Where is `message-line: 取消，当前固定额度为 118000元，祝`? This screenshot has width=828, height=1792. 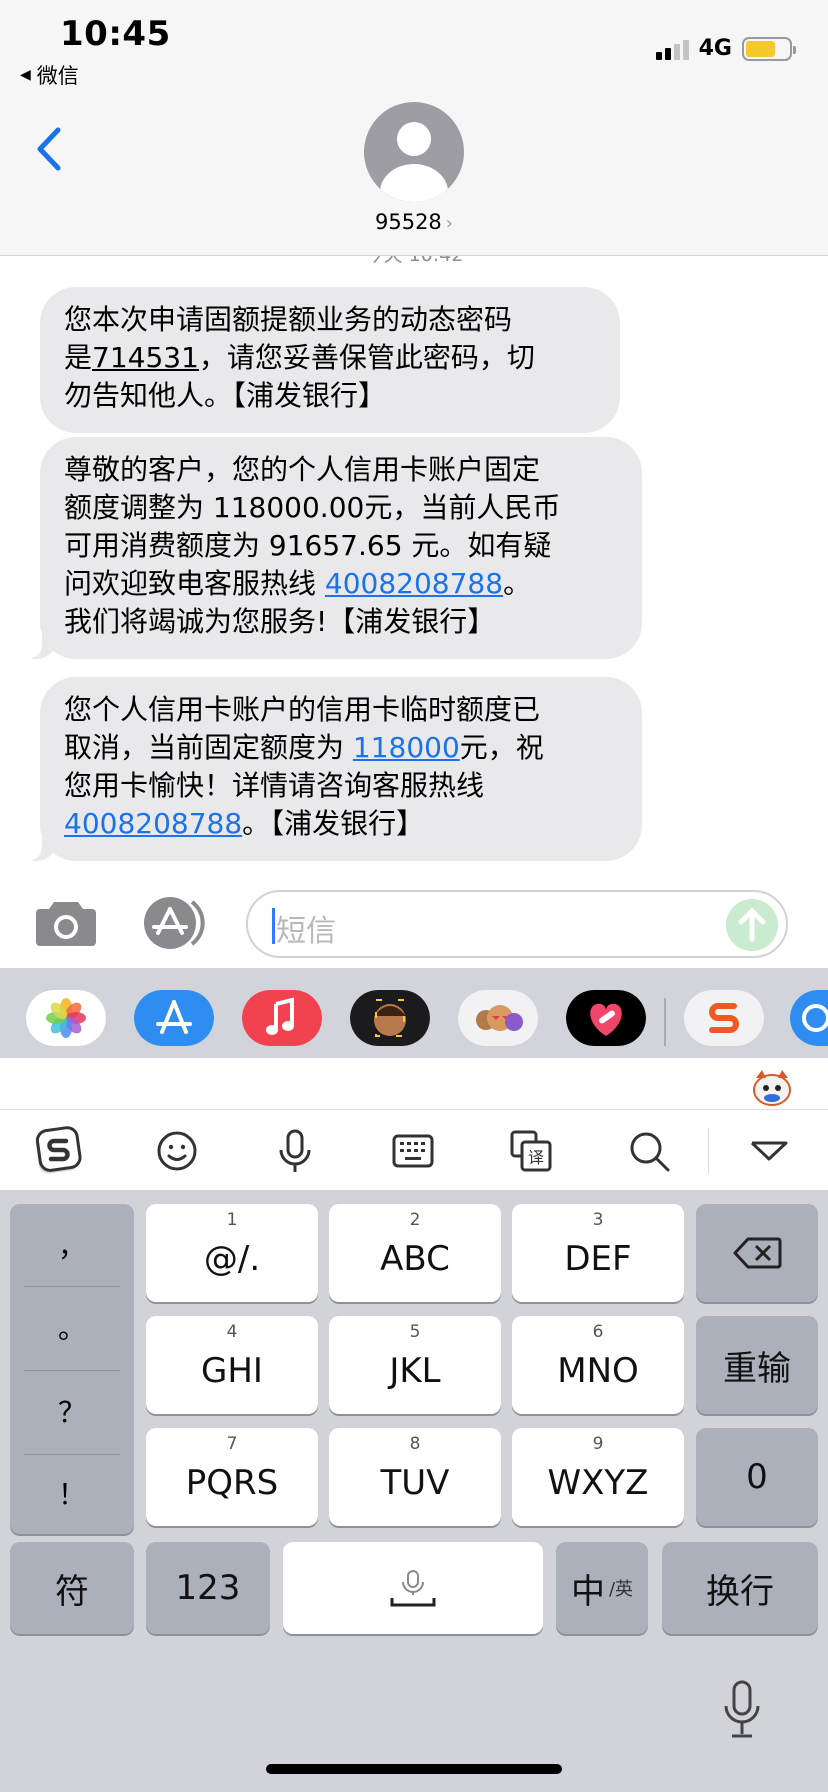
message-line: 取消，当前固定额度为 118000元，祝 is located at coordinates (341, 748).